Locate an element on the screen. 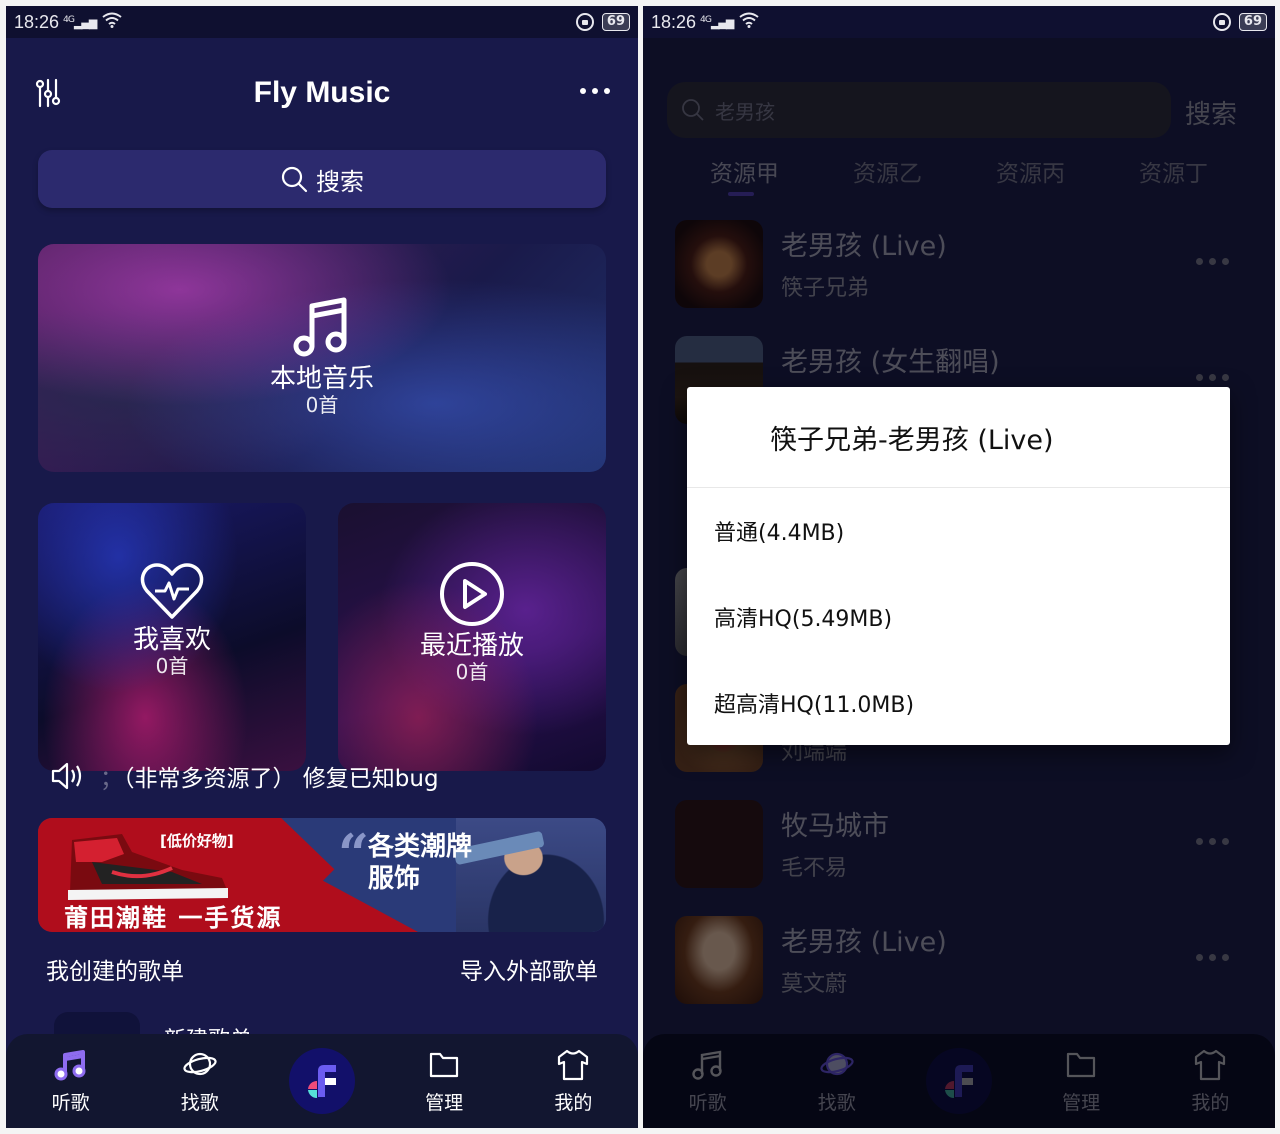 The width and height of the screenshot is (1280, 1134). quality-option-hq: 高清HQ(5.49MB) is located at coordinates (958, 617).